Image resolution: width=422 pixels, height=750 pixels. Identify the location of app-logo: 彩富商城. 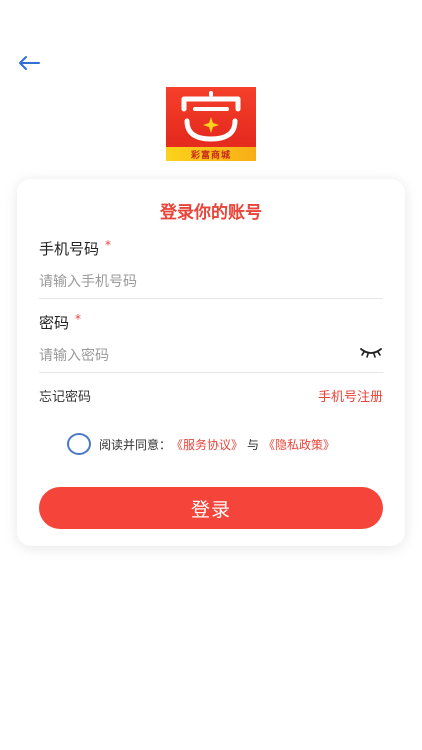
(211, 124).